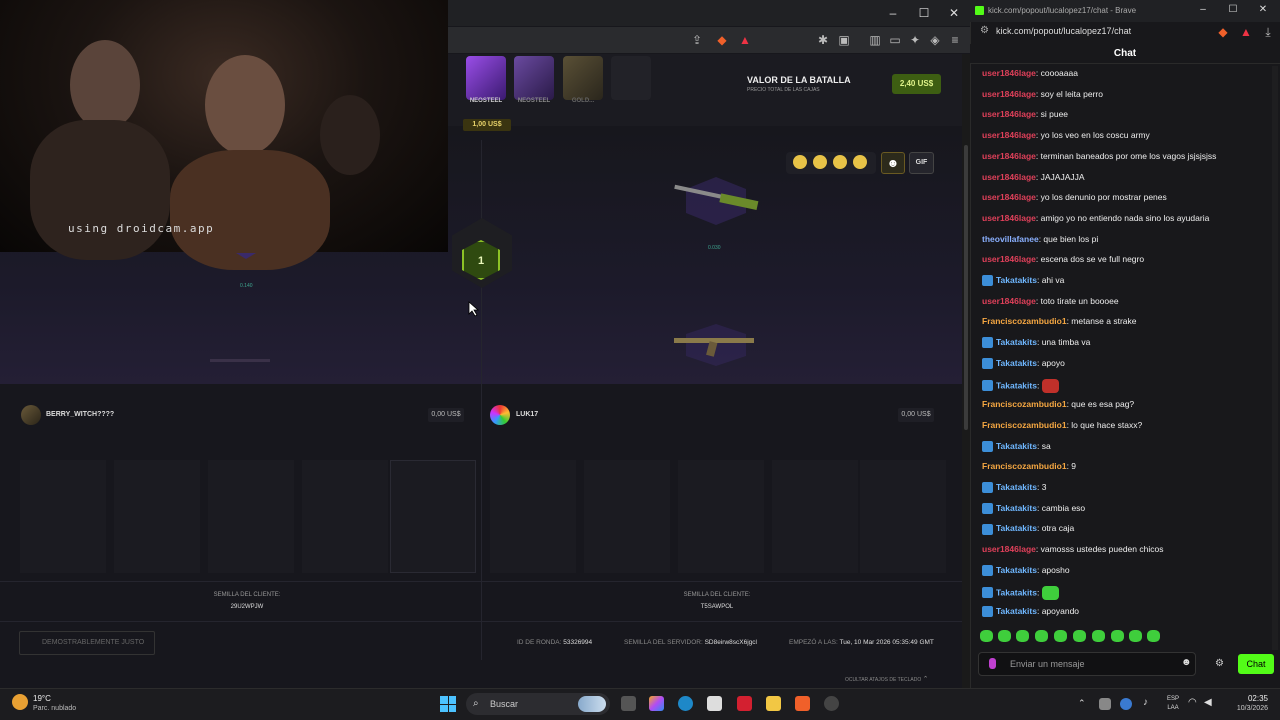  Describe the element at coordinates (1126, 704) in the screenshot. I see `tray-network-app-icon` at that location.